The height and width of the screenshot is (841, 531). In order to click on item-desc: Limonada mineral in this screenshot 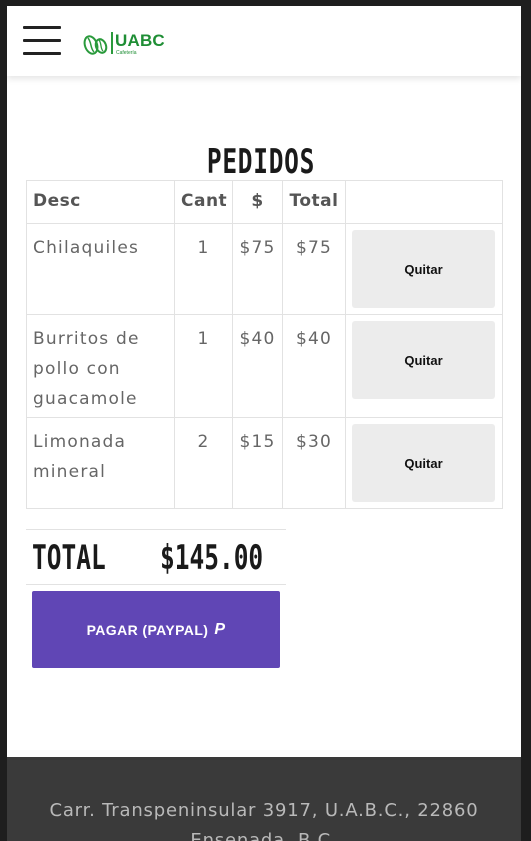, I will do `click(100, 463)`.